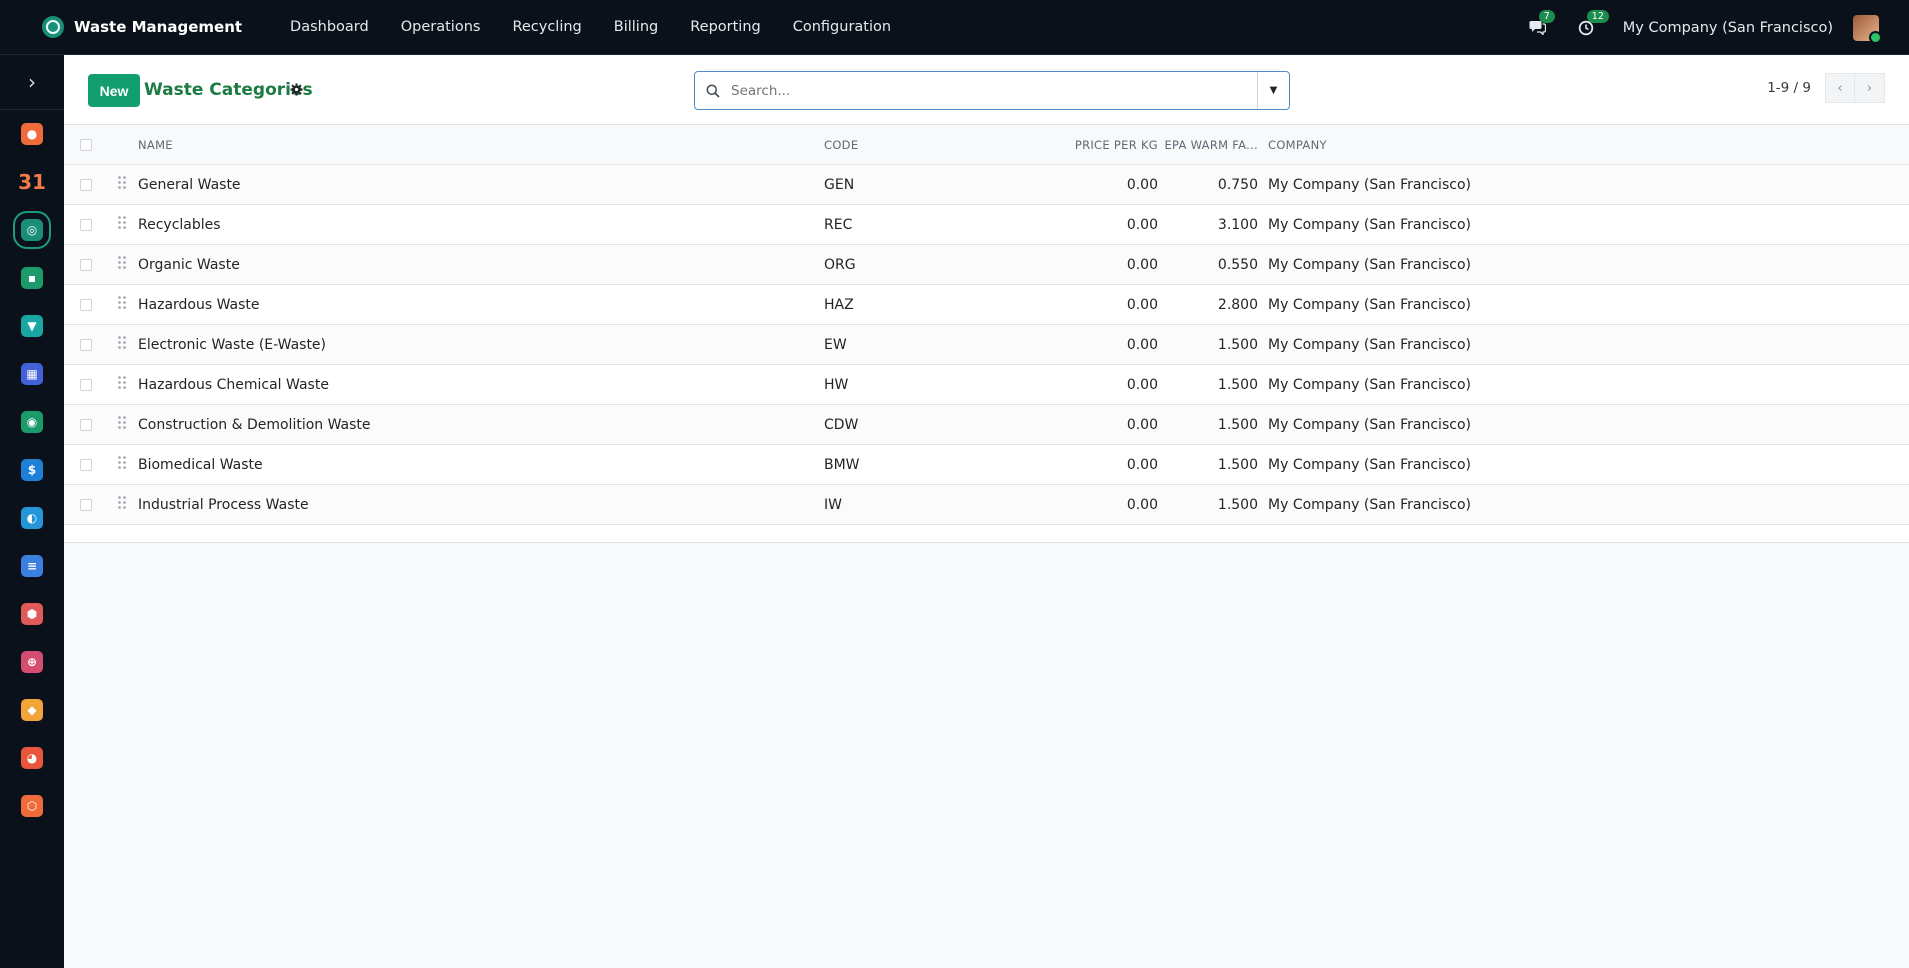 This screenshot has width=1909, height=968. I want to click on sidebar-app-website: ◐, so click(32, 518).